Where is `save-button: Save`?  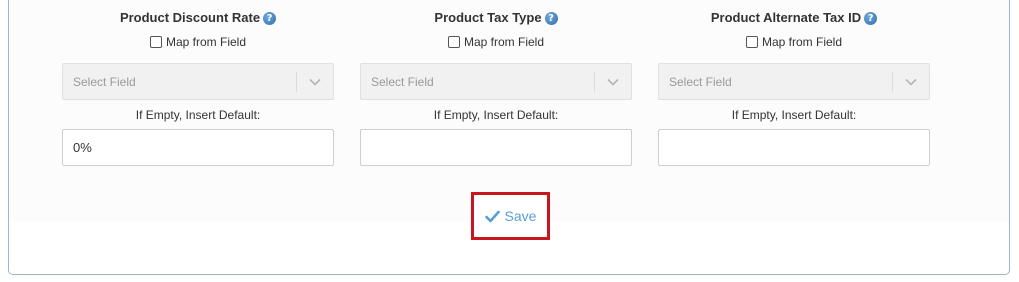 save-button: Save is located at coordinates (510, 216).